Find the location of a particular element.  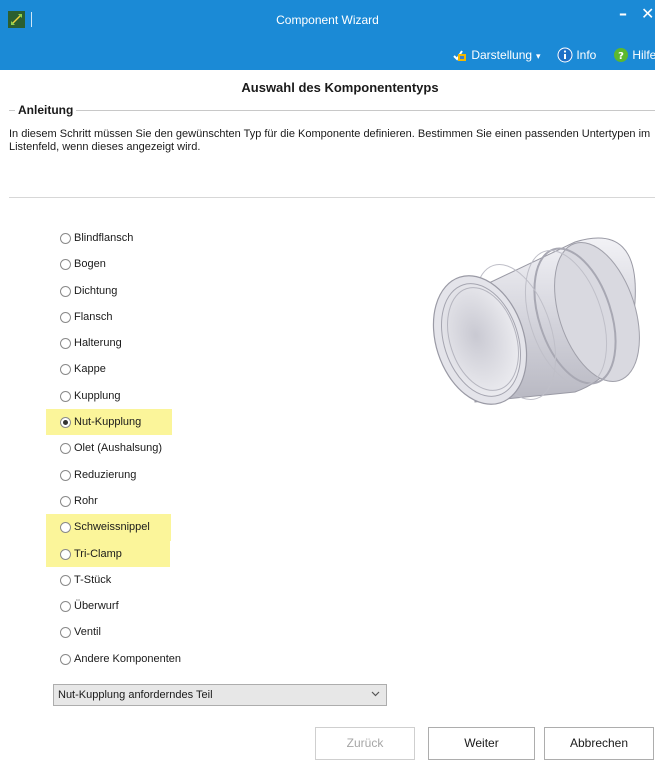

next-button: Weiter is located at coordinates (481, 743).